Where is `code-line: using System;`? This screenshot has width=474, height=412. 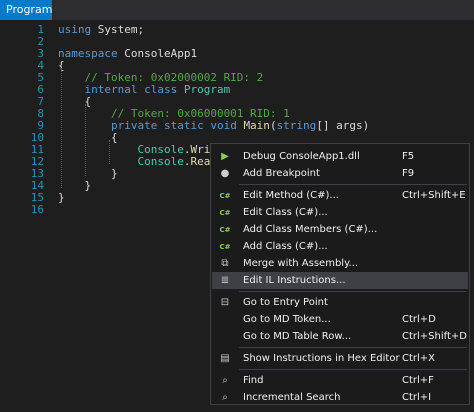 code-line: using System; is located at coordinates (101, 30).